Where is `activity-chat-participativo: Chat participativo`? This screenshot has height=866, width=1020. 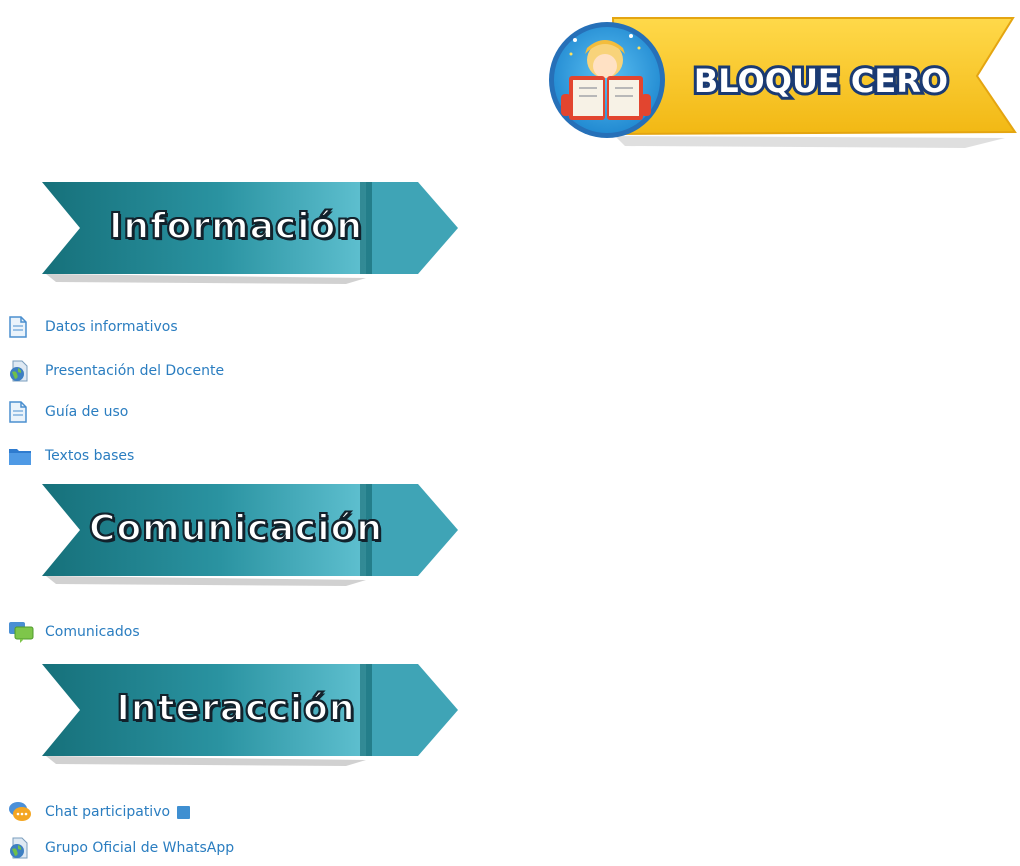 activity-chat-participativo: Chat participativo is located at coordinates (99, 812).